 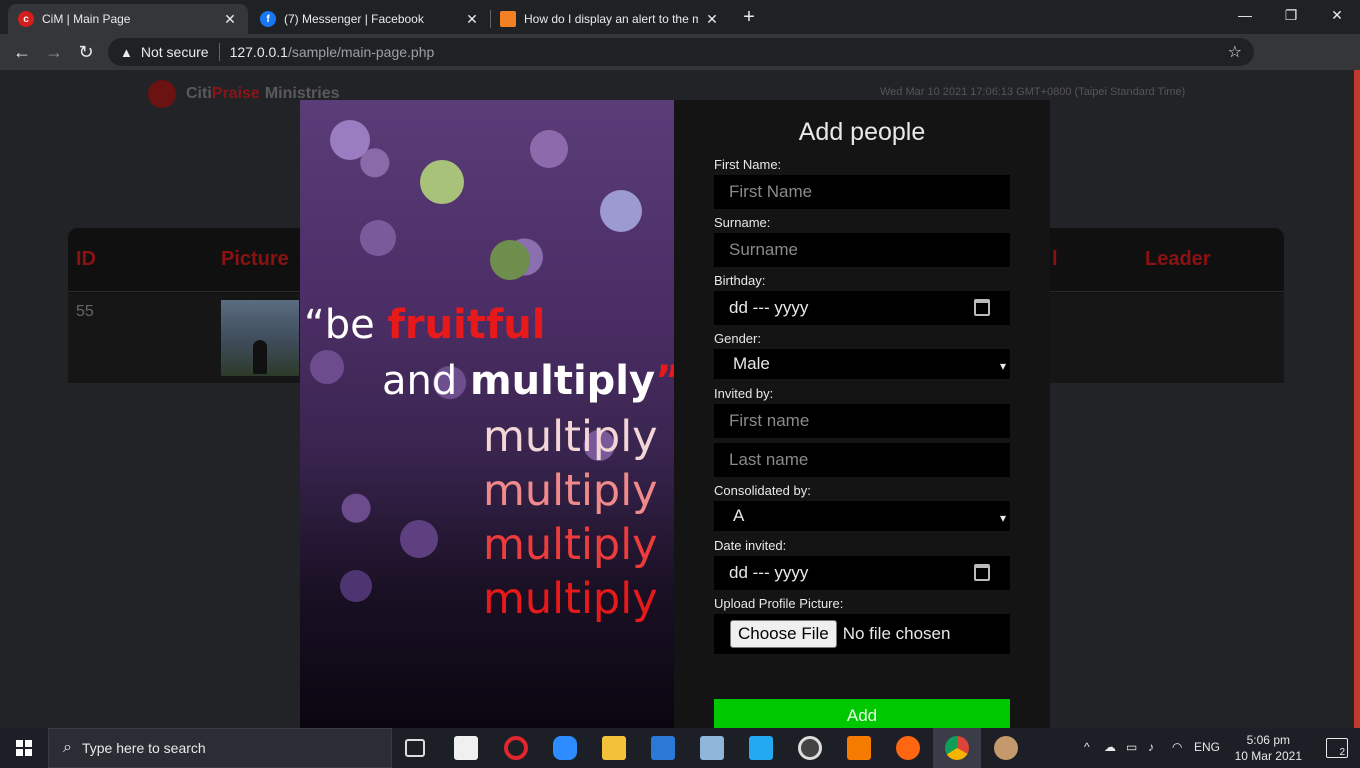 What do you see at coordinates (1006, 748) in the screenshot?
I see `paint-icon` at bounding box center [1006, 748].